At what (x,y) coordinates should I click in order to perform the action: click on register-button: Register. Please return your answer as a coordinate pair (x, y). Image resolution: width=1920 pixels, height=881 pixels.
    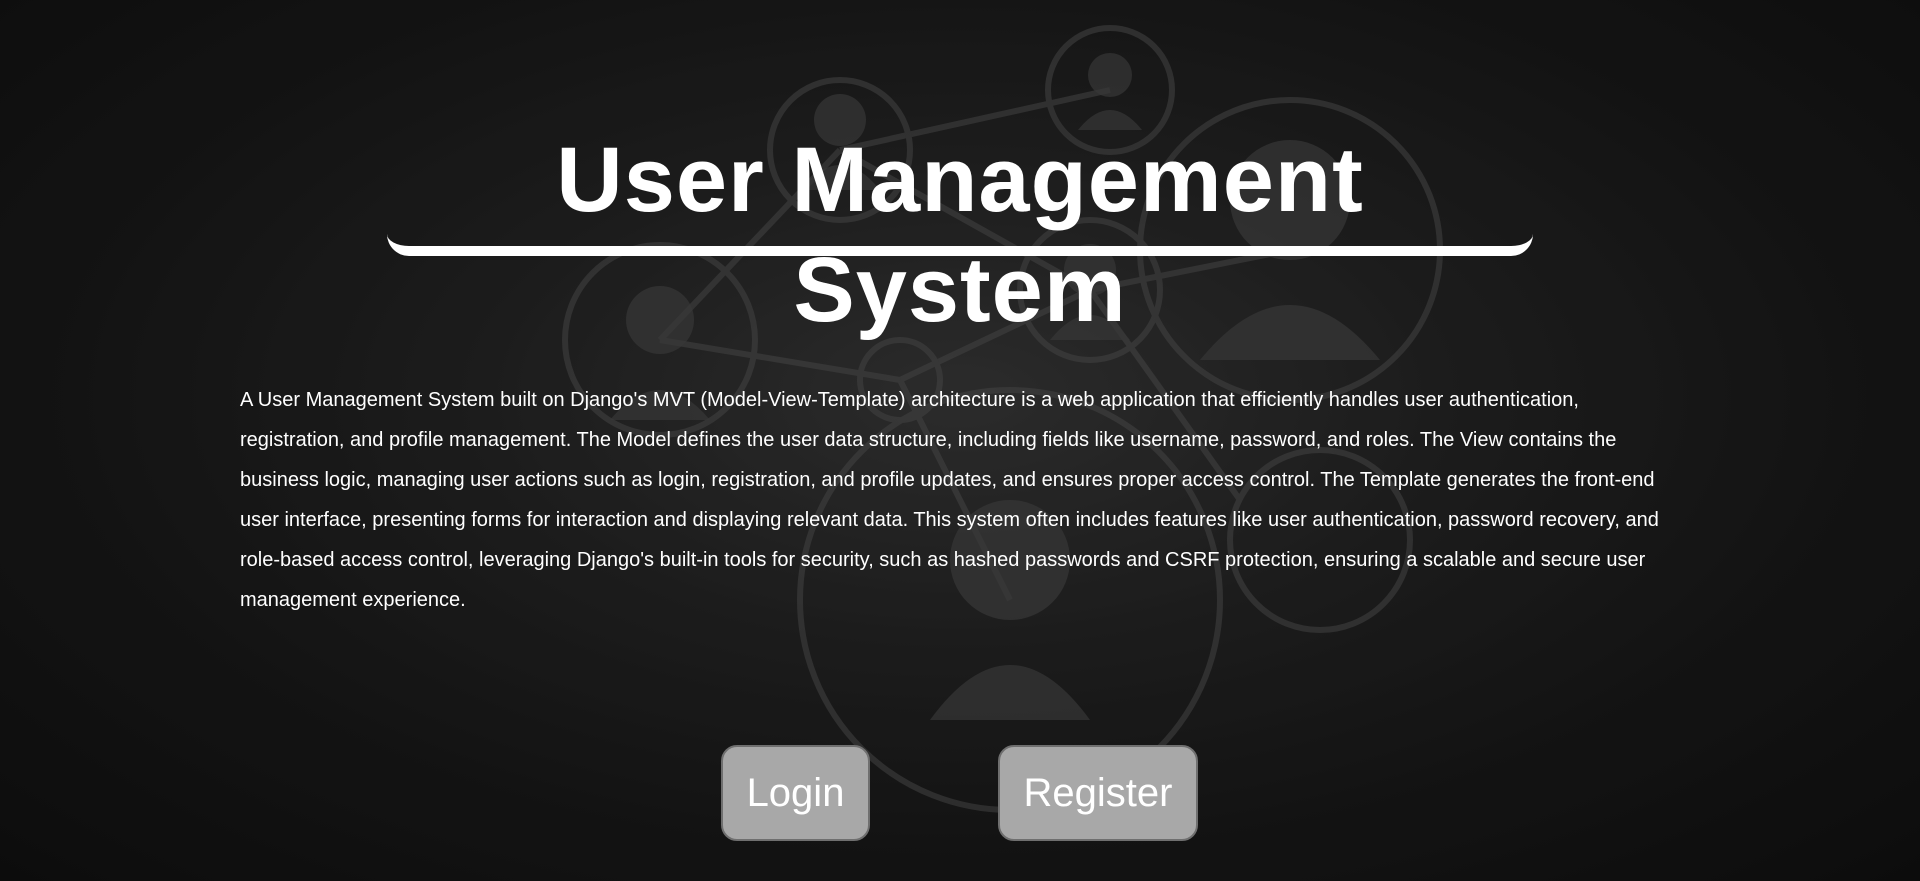
    Looking at the image, I should click on (1098, 793).